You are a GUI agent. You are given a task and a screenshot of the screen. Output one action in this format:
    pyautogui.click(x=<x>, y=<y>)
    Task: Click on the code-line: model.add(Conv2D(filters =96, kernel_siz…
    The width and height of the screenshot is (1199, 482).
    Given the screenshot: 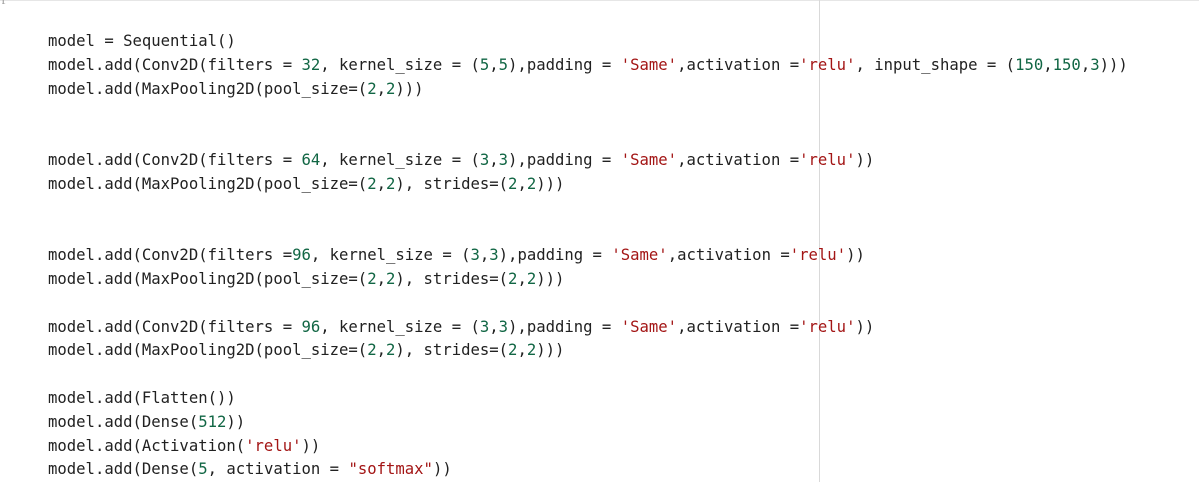 What is the action you would take?
    pyautogui.click(x=456, y=255)
    